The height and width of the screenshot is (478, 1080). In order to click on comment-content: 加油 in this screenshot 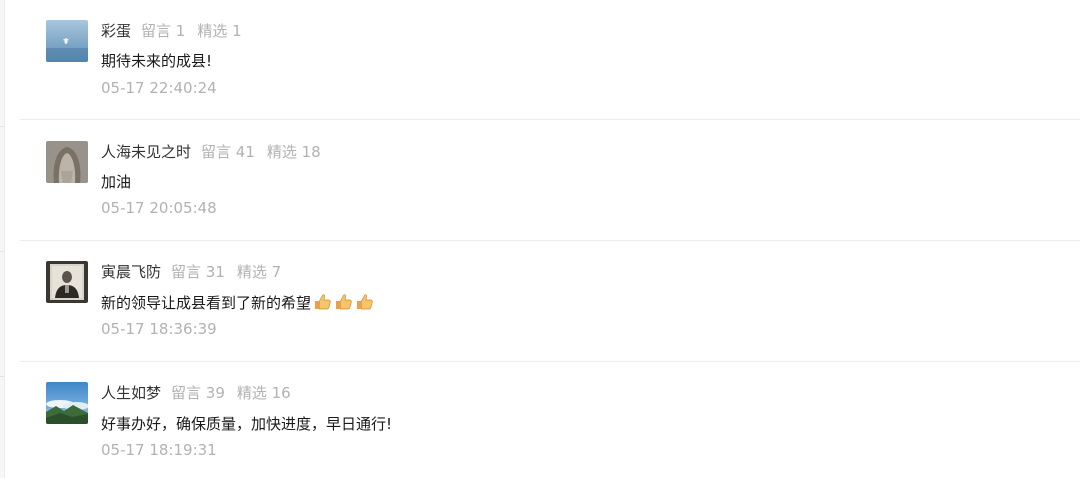, I will do `click(116, 182)`.